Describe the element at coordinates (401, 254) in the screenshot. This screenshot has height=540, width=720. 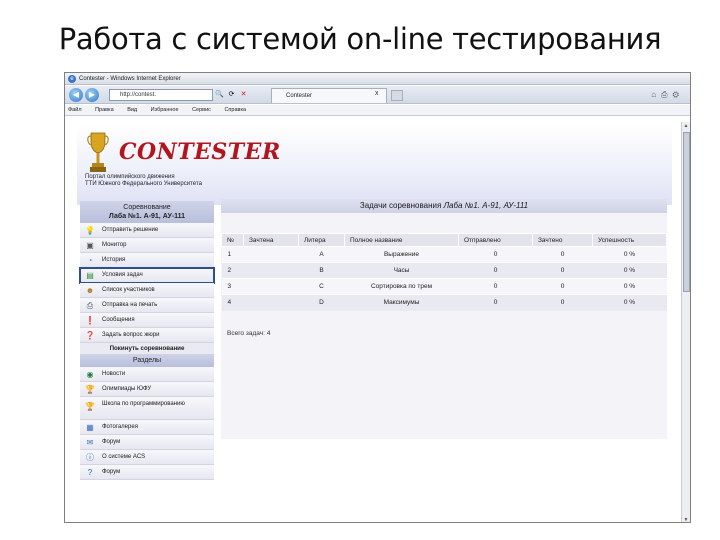
I see `cell-name: Выражение` at that location.